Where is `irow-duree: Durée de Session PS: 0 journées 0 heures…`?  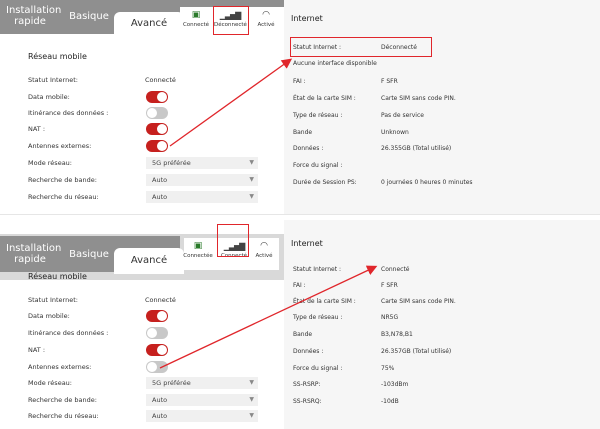
irow-duree: Durée de Session PS: 0 journées 0 heures… is located at coordinates (438, 185).